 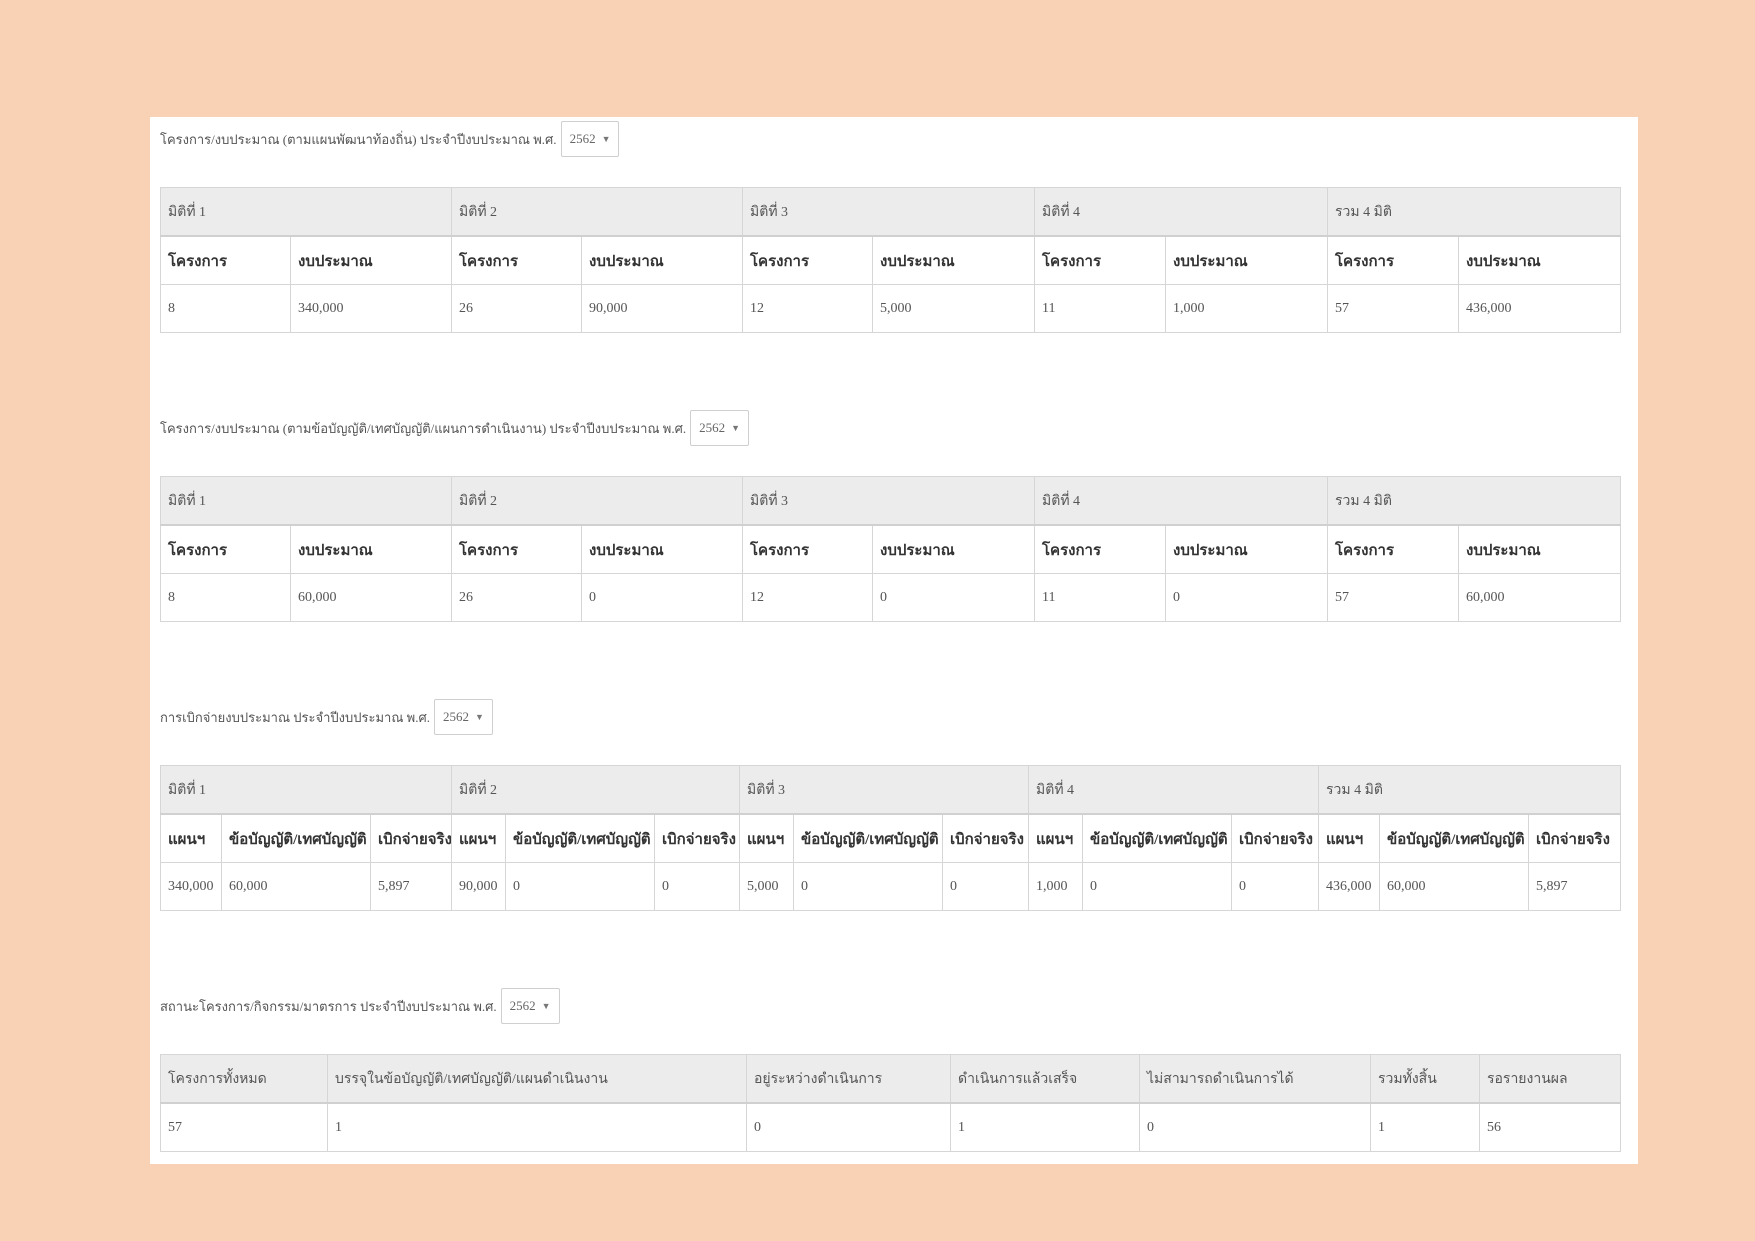 I want to click on table-cell: 11, so click(x=1100, y=308).